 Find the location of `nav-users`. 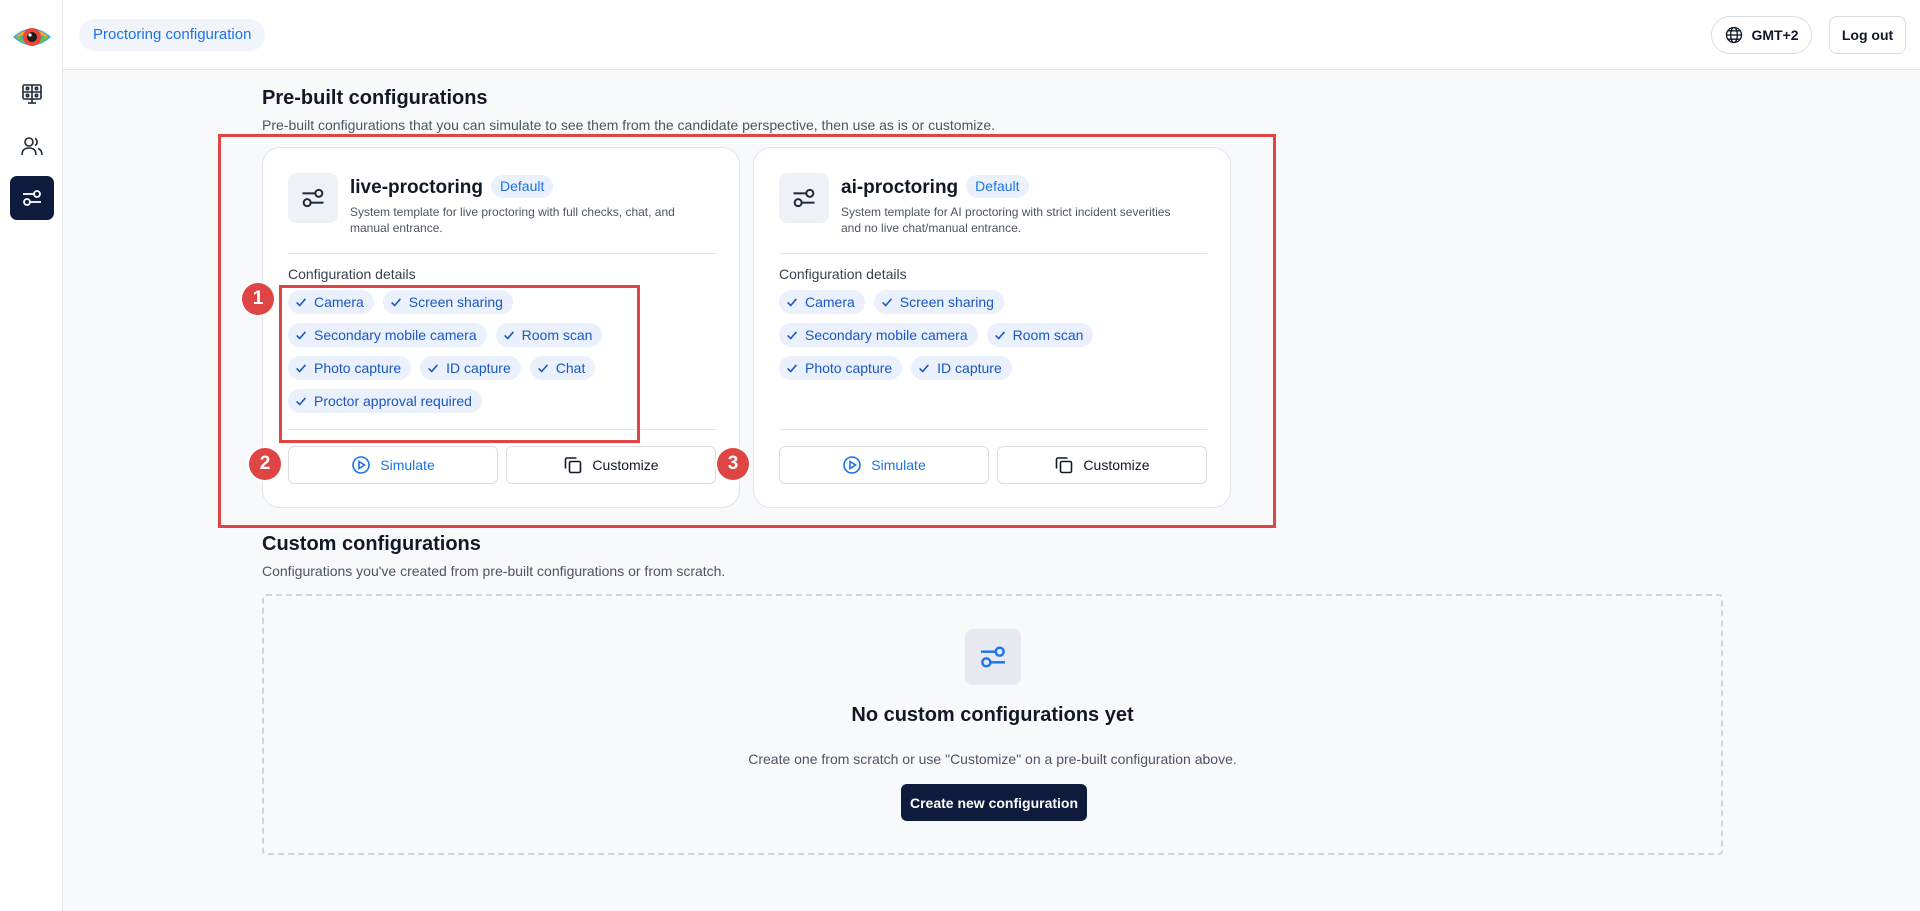

nav-users is located at coordinates (32, 146).